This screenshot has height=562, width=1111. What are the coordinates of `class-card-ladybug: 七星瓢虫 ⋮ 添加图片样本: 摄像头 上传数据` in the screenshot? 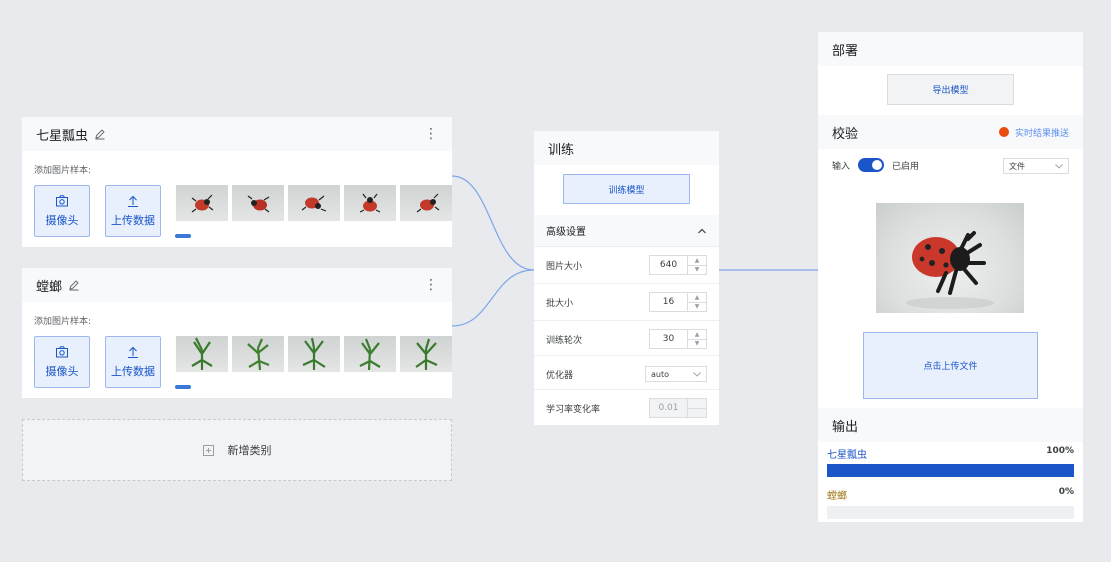 It's located at (237, 182).